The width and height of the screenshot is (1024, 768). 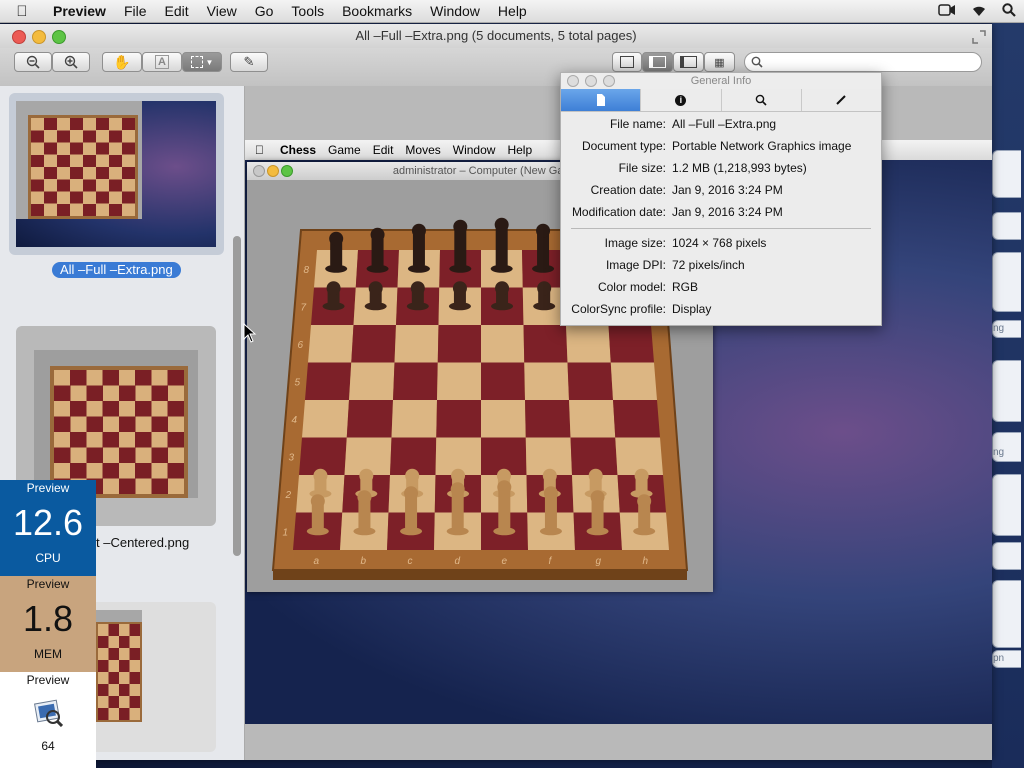 I want to click on info-key: Modification date:, so click(x=618, y=212).